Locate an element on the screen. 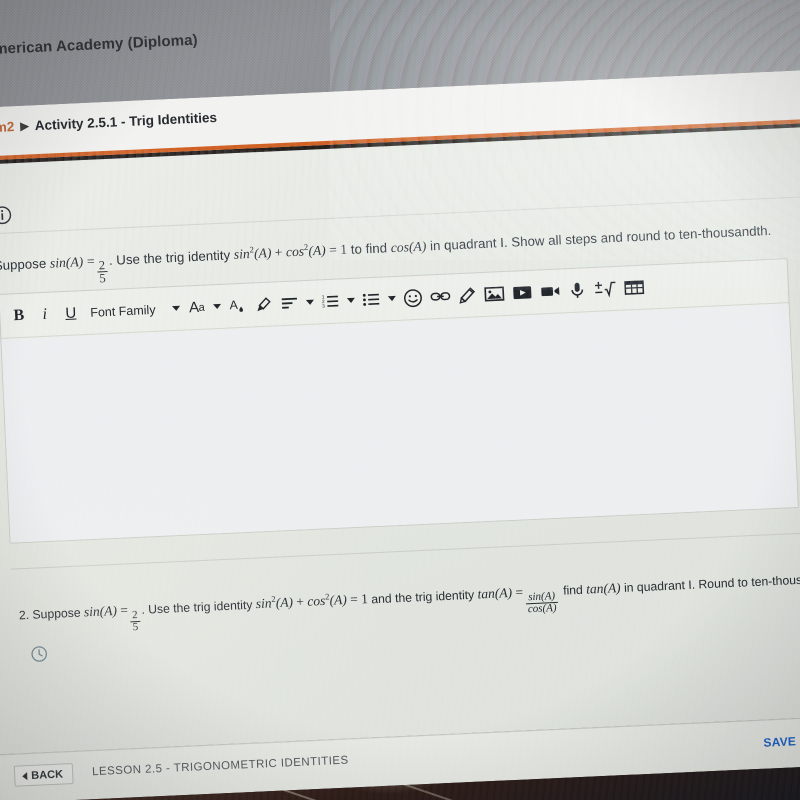 The image size is (800, 800). svg-text: 3 is located at coordinates (323, 307).